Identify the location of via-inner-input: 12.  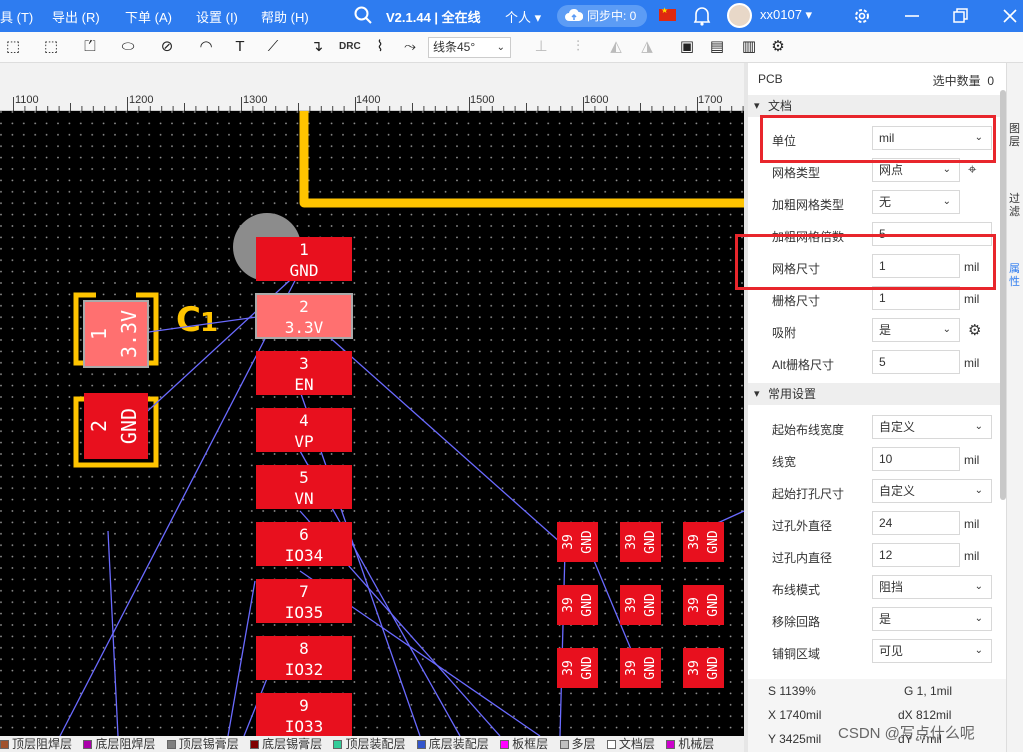
(916, 555).